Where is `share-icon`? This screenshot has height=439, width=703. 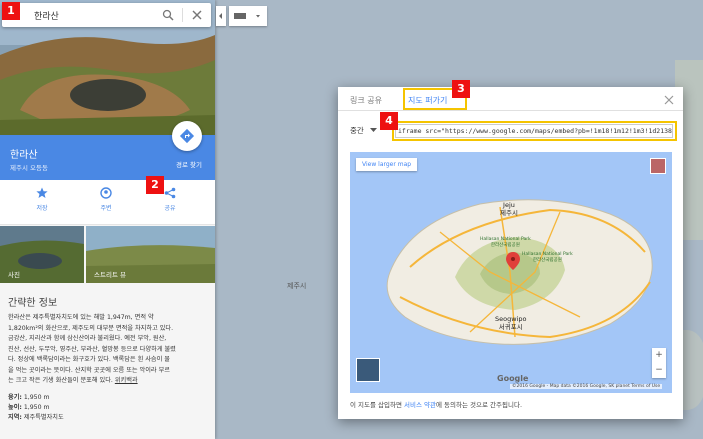
share-icon is located at coordinates (170, 193).